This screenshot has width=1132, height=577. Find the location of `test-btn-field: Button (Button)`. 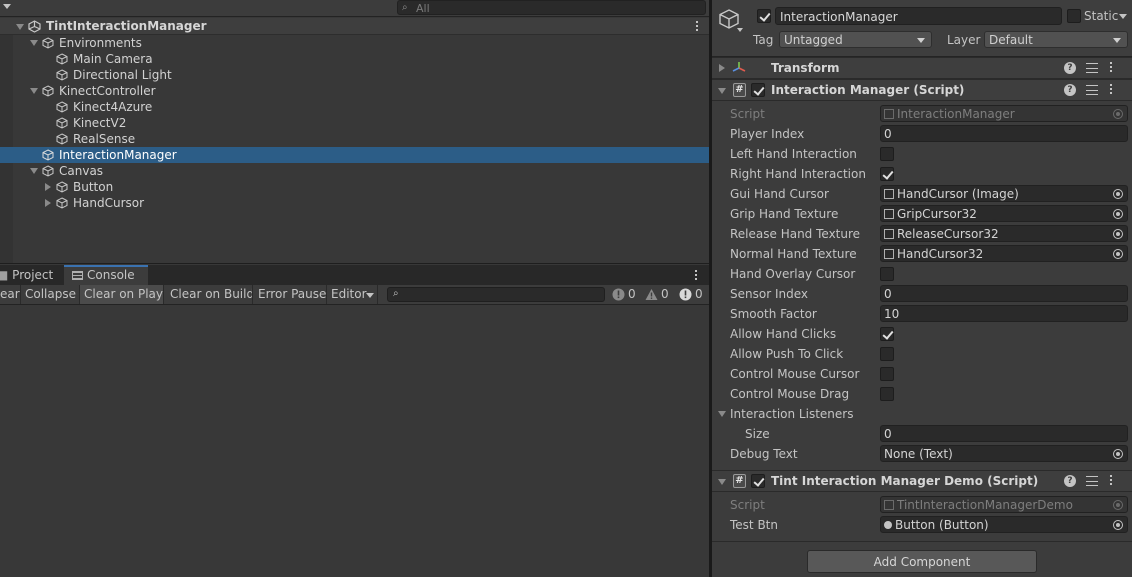

test-btn-field: Button (Button) is located at coordinates (1004, 524).